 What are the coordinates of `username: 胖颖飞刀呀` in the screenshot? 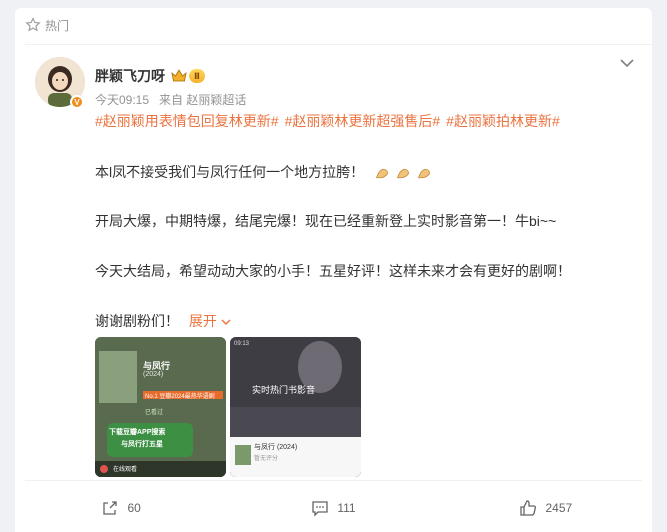 It's located at (130, 76).